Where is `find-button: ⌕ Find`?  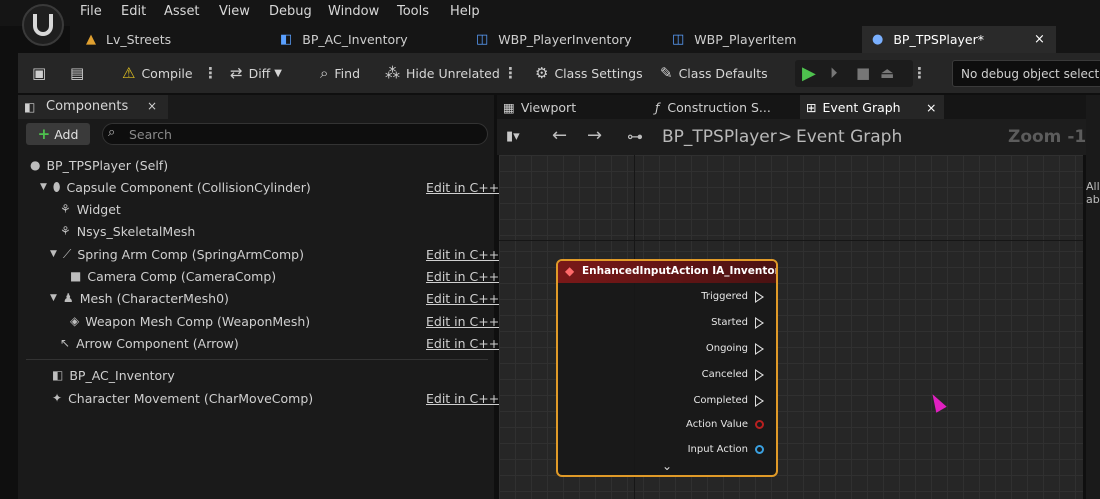
find-button: ⌕ Find is located at coordinates (340, 73).